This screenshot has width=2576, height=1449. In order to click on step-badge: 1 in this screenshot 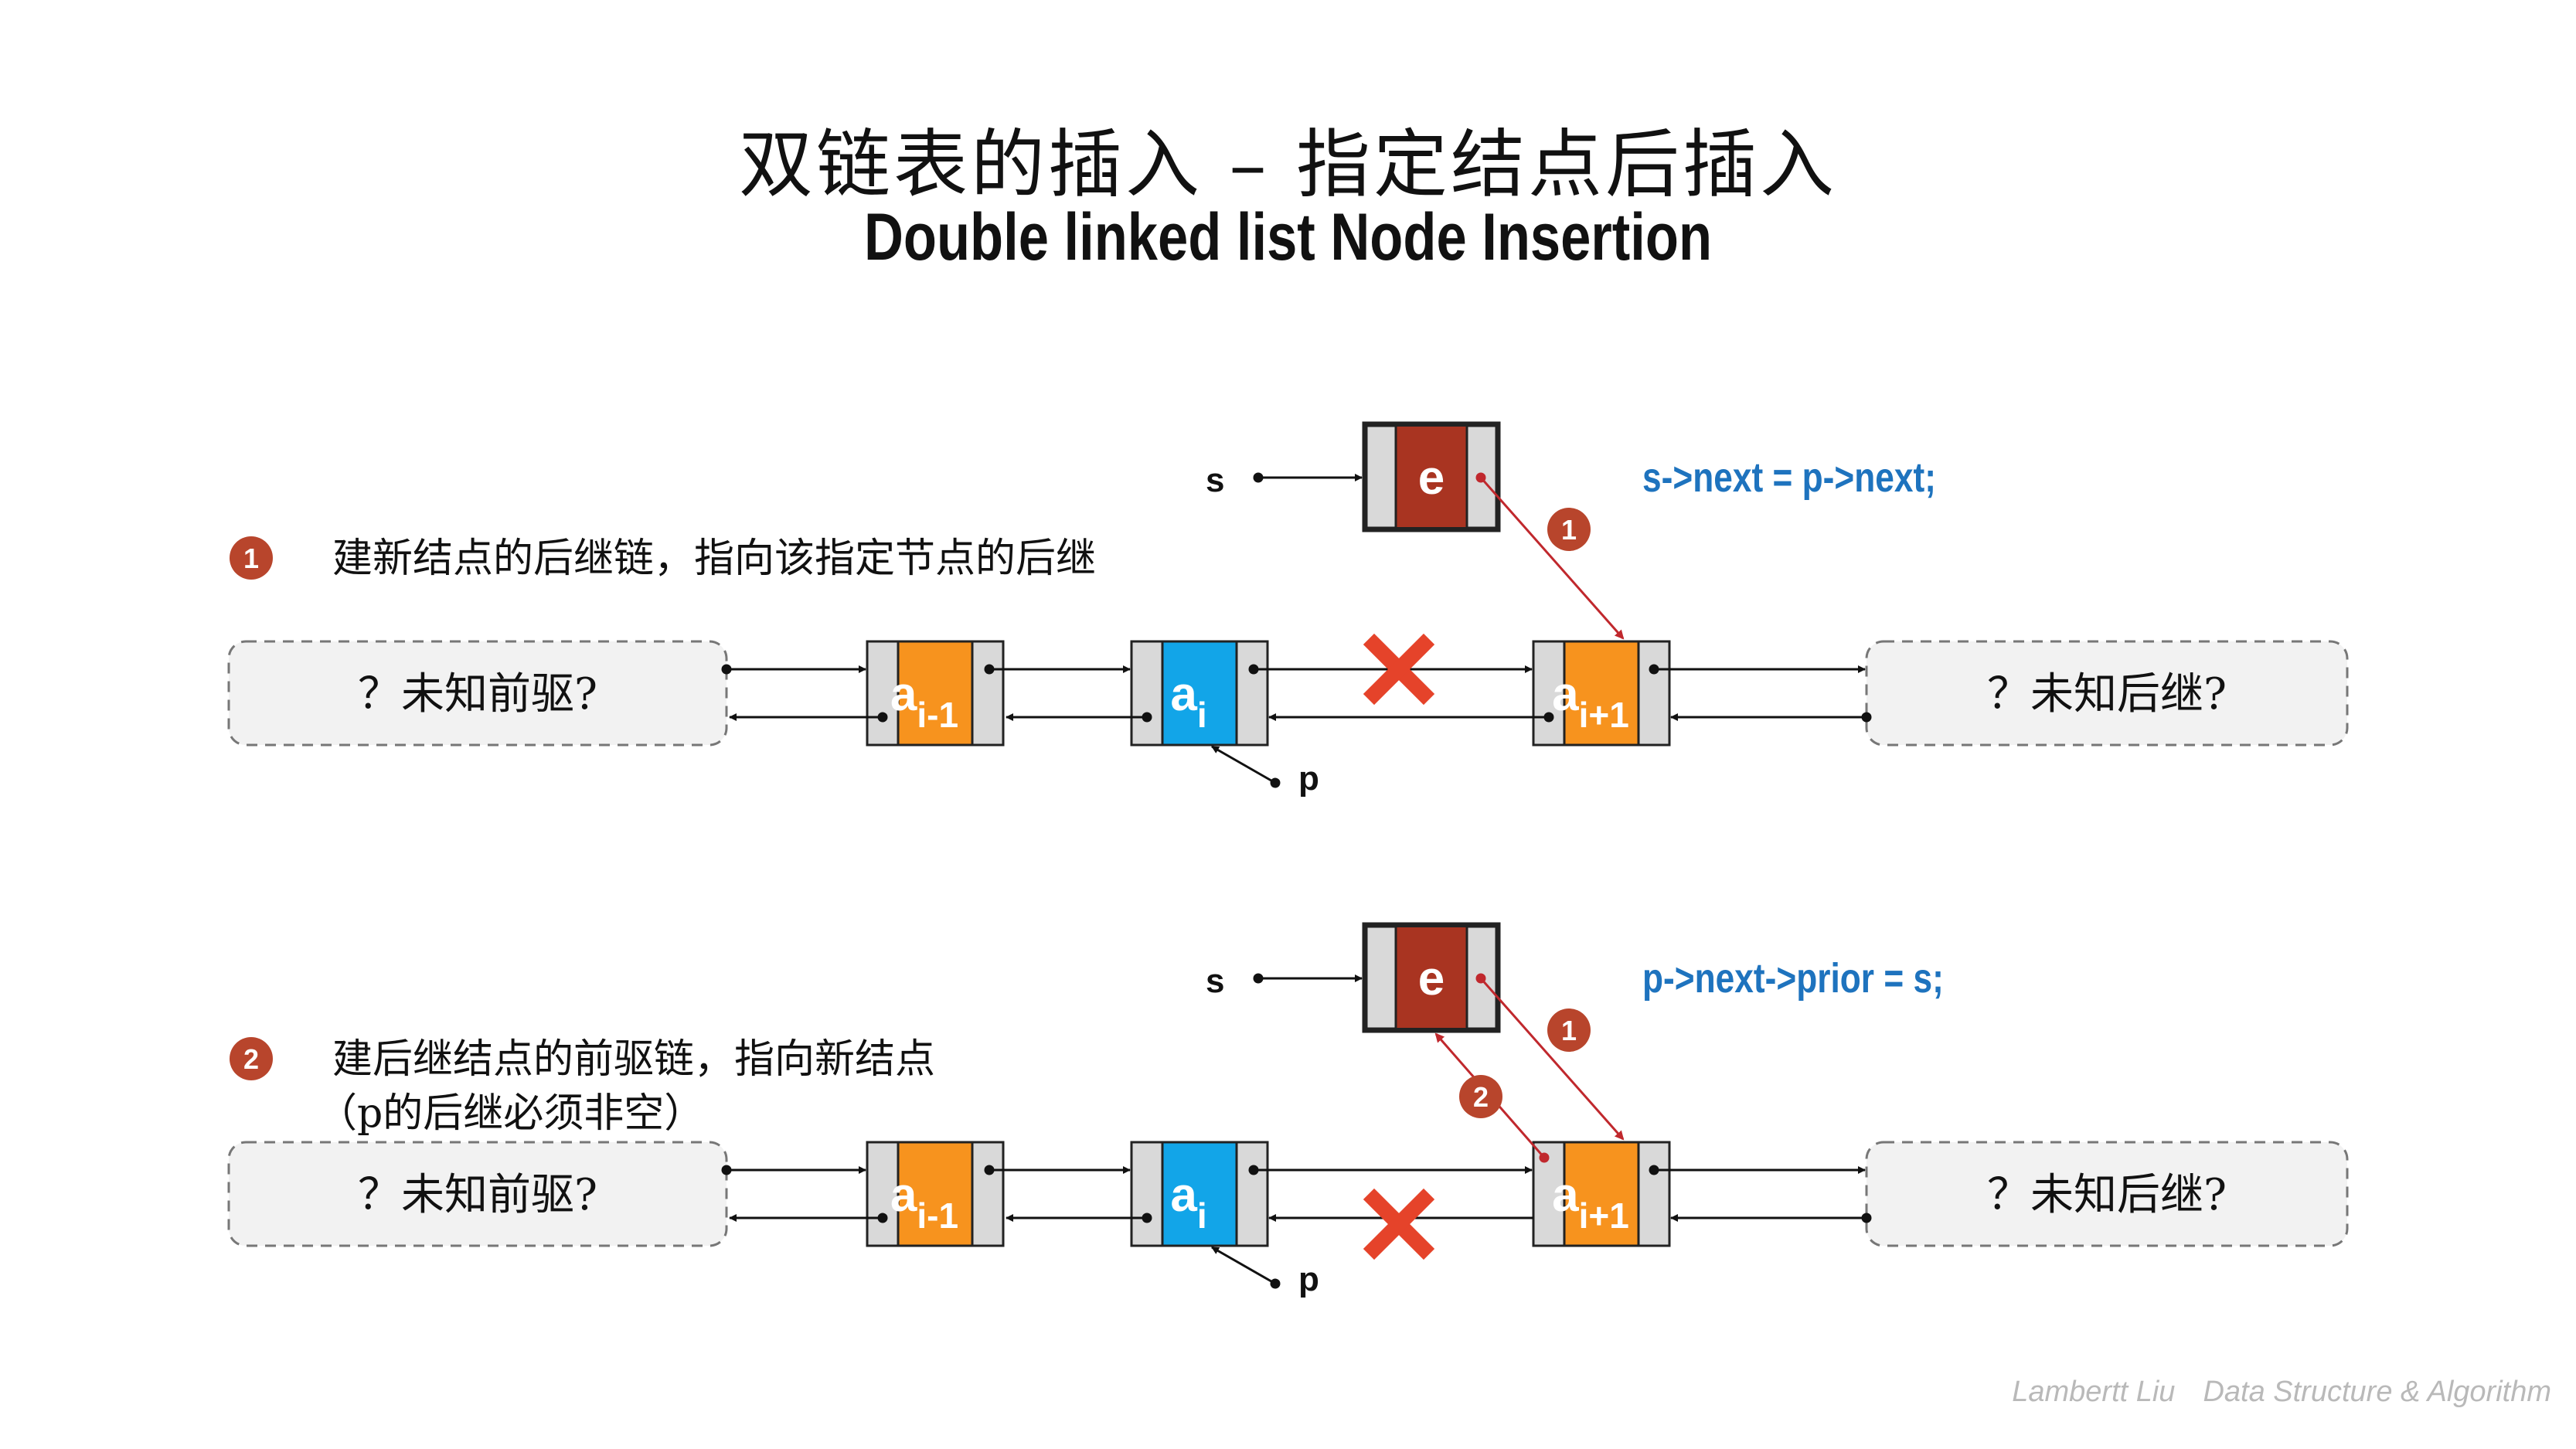, I will do `click(252, 558)`.